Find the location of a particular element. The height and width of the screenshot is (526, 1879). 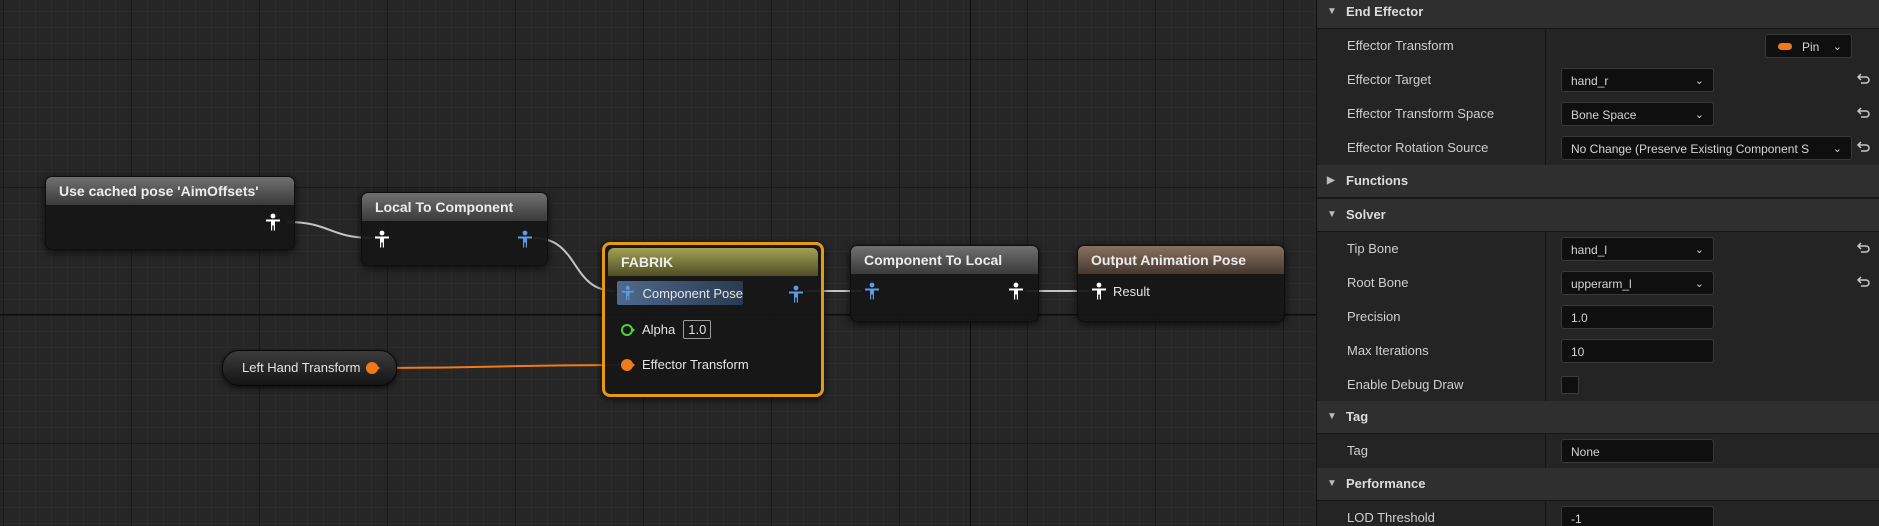

max-iterations-label: Max Iterations is located at coordinates (1388, 350).